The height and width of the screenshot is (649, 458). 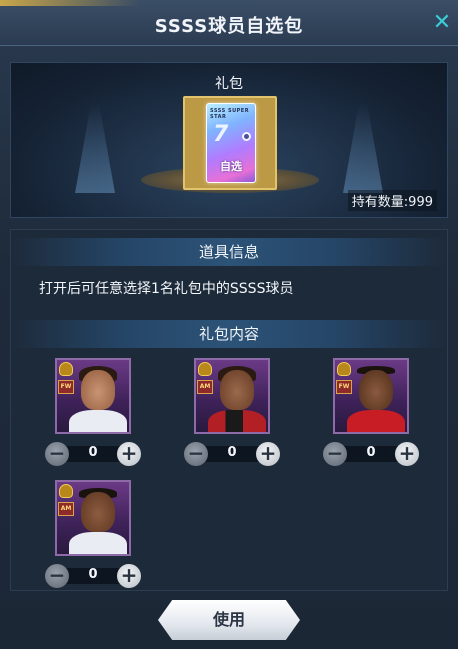 I want to click on pack-contents-header: 礼包内容, so click(x=229, y=334).